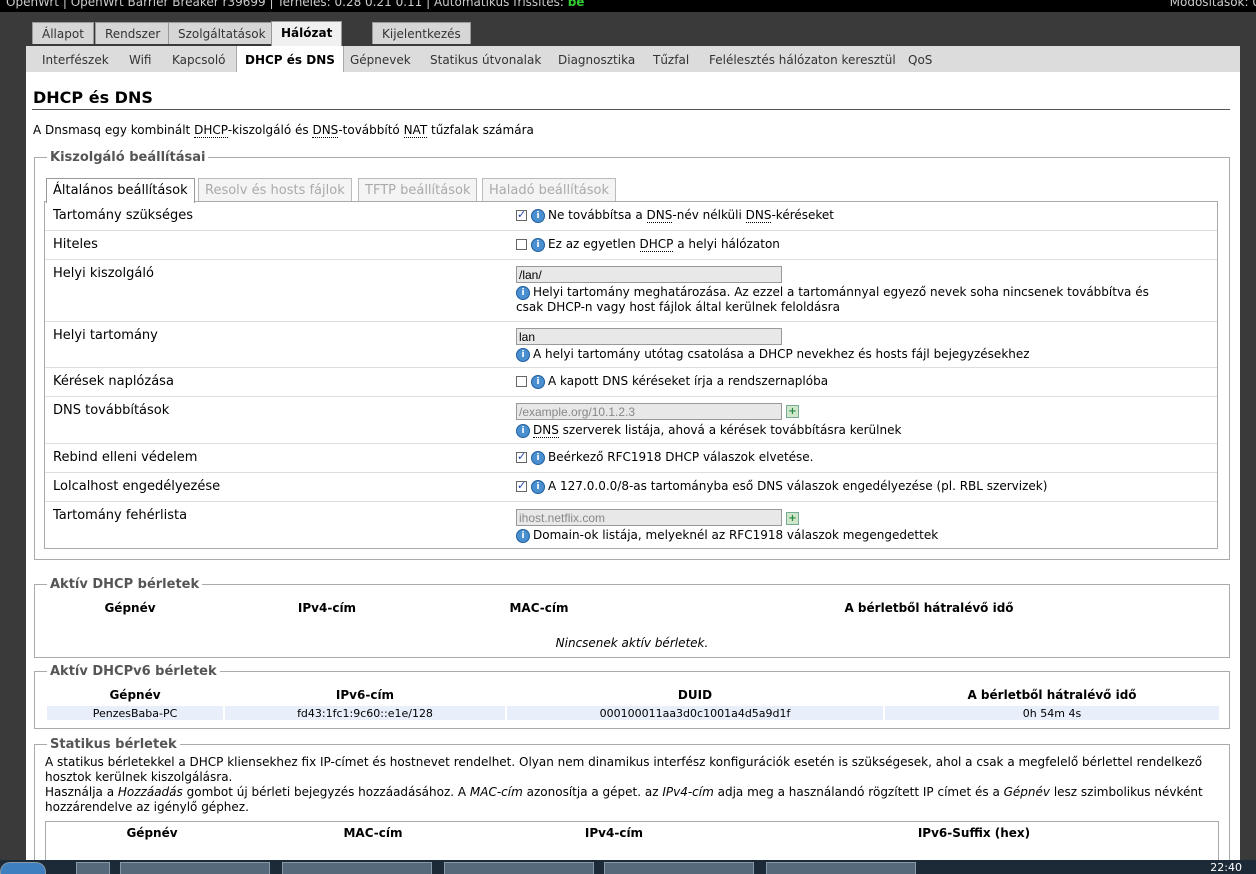 The width and height of the screenshot is (1256, 874). Describe the element at coordinates (521, 214) in the screenshot. I see `domain-needed-checkbox` at that location.